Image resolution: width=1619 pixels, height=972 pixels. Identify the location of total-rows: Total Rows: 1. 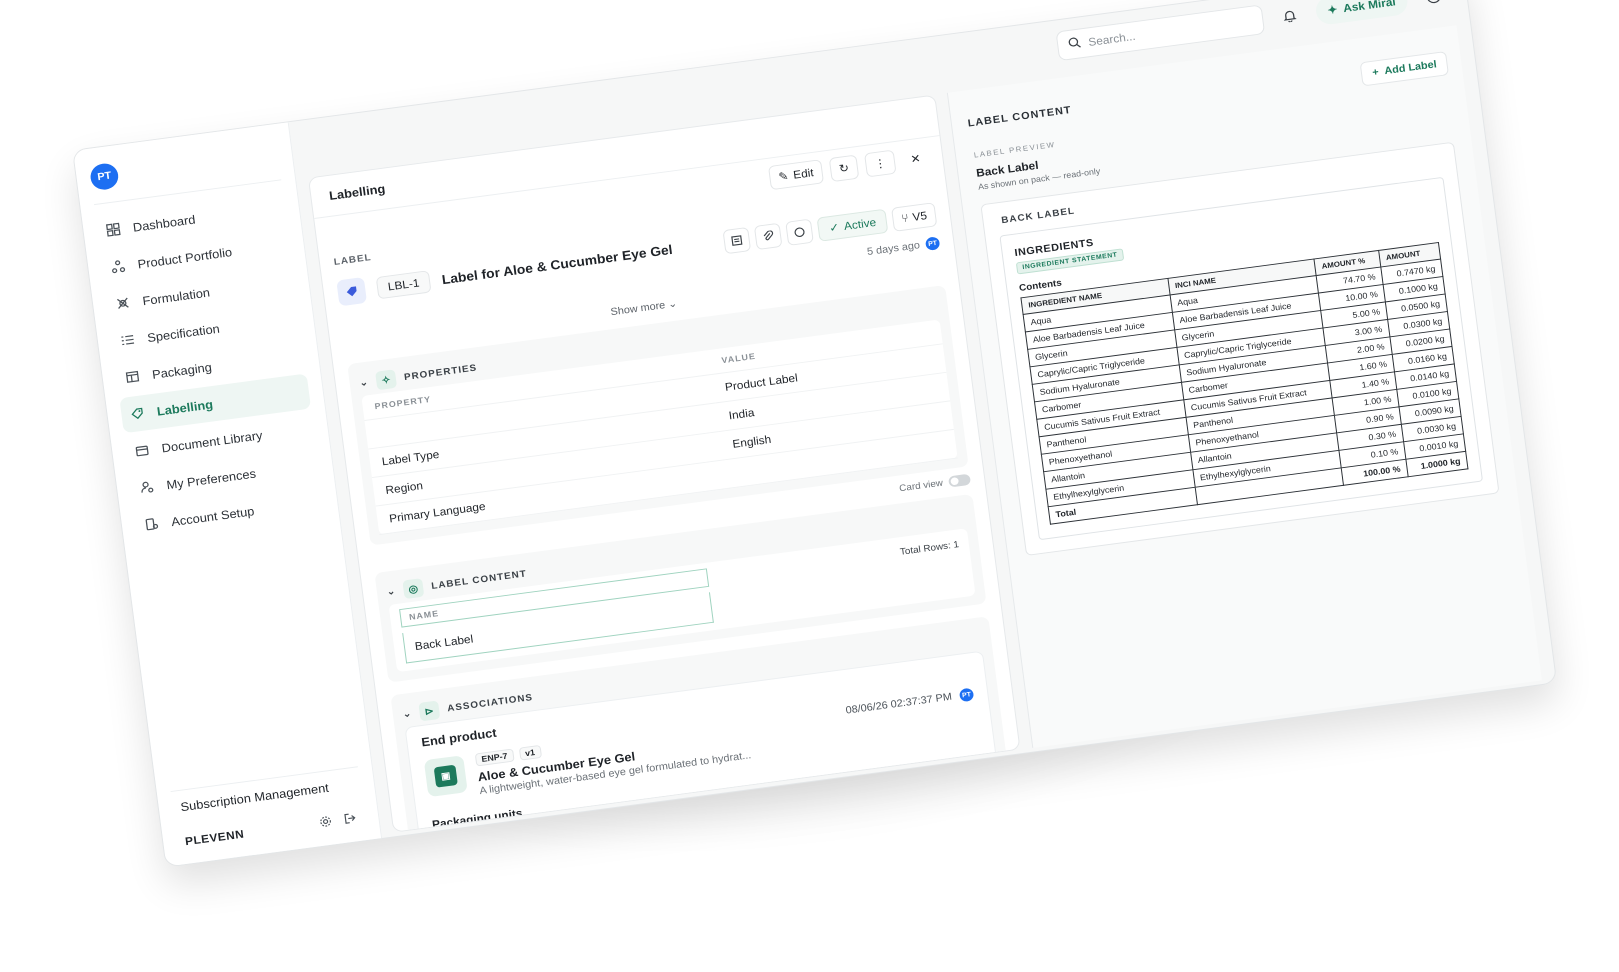
(929, 548).